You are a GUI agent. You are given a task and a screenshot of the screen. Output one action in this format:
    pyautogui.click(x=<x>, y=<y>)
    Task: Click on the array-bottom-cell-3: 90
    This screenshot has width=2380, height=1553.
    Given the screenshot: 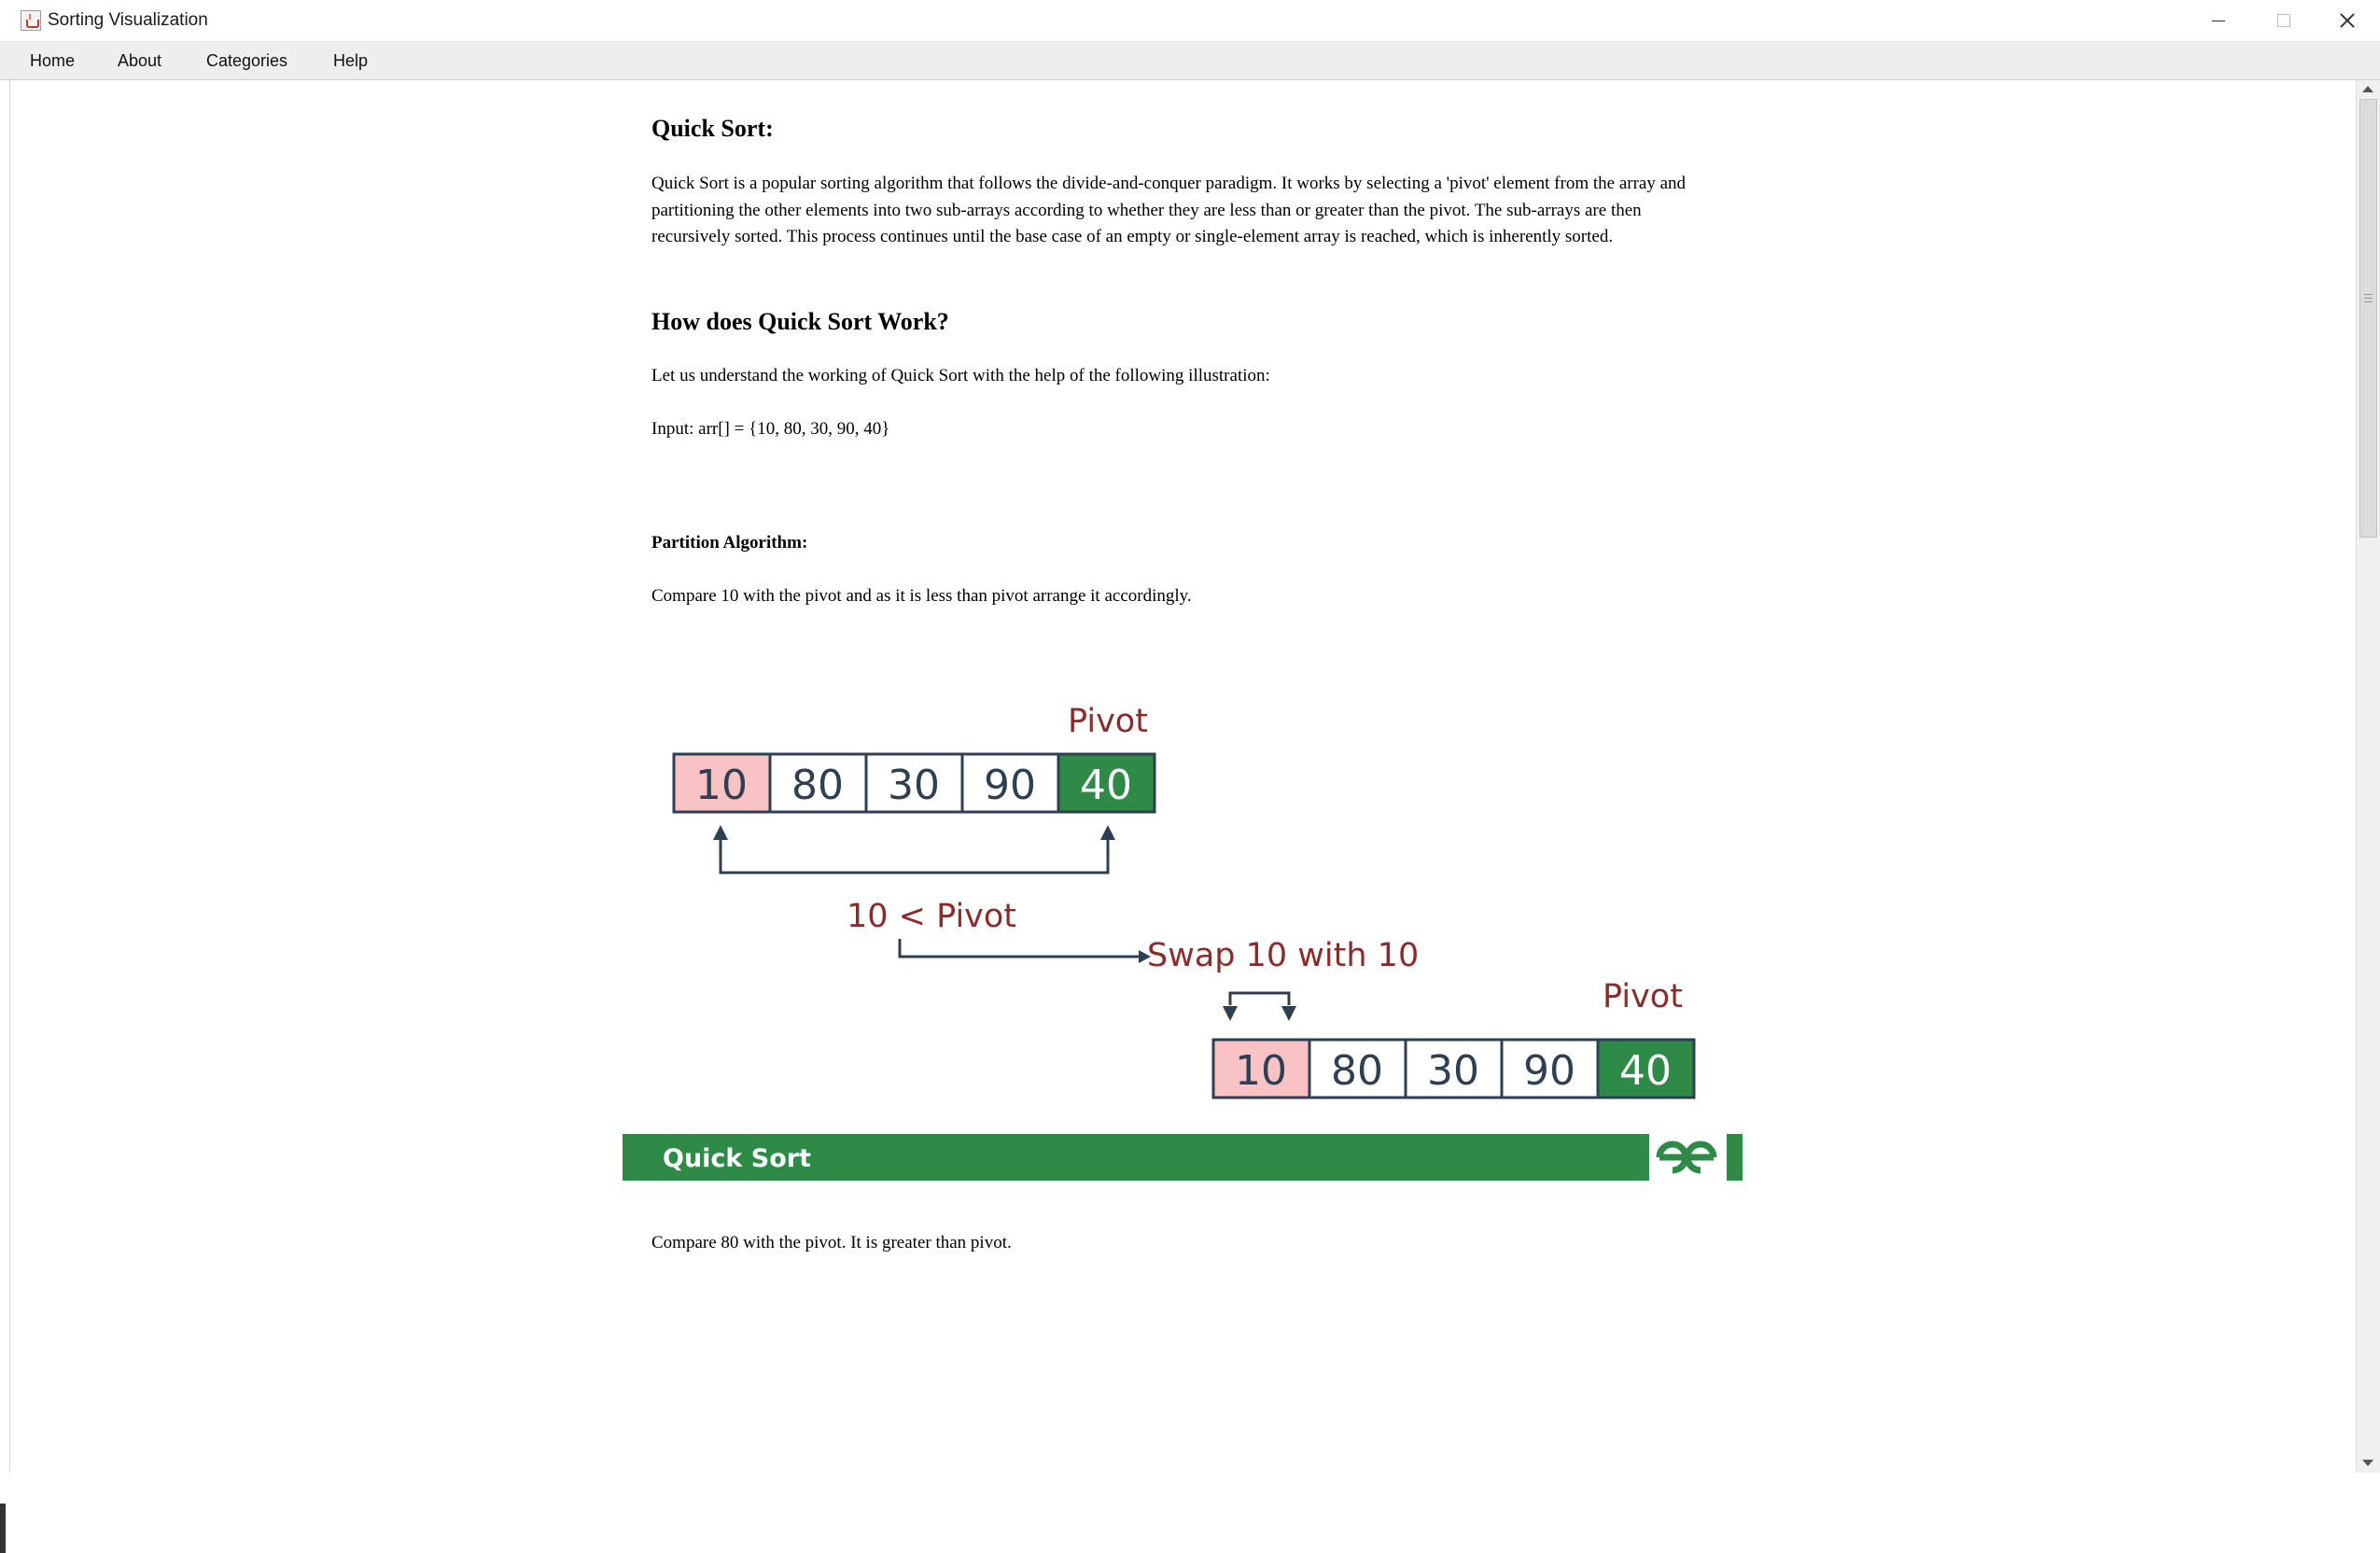 What is the action you would take?
    pyautogui.click(x=1549, y=1071)
    